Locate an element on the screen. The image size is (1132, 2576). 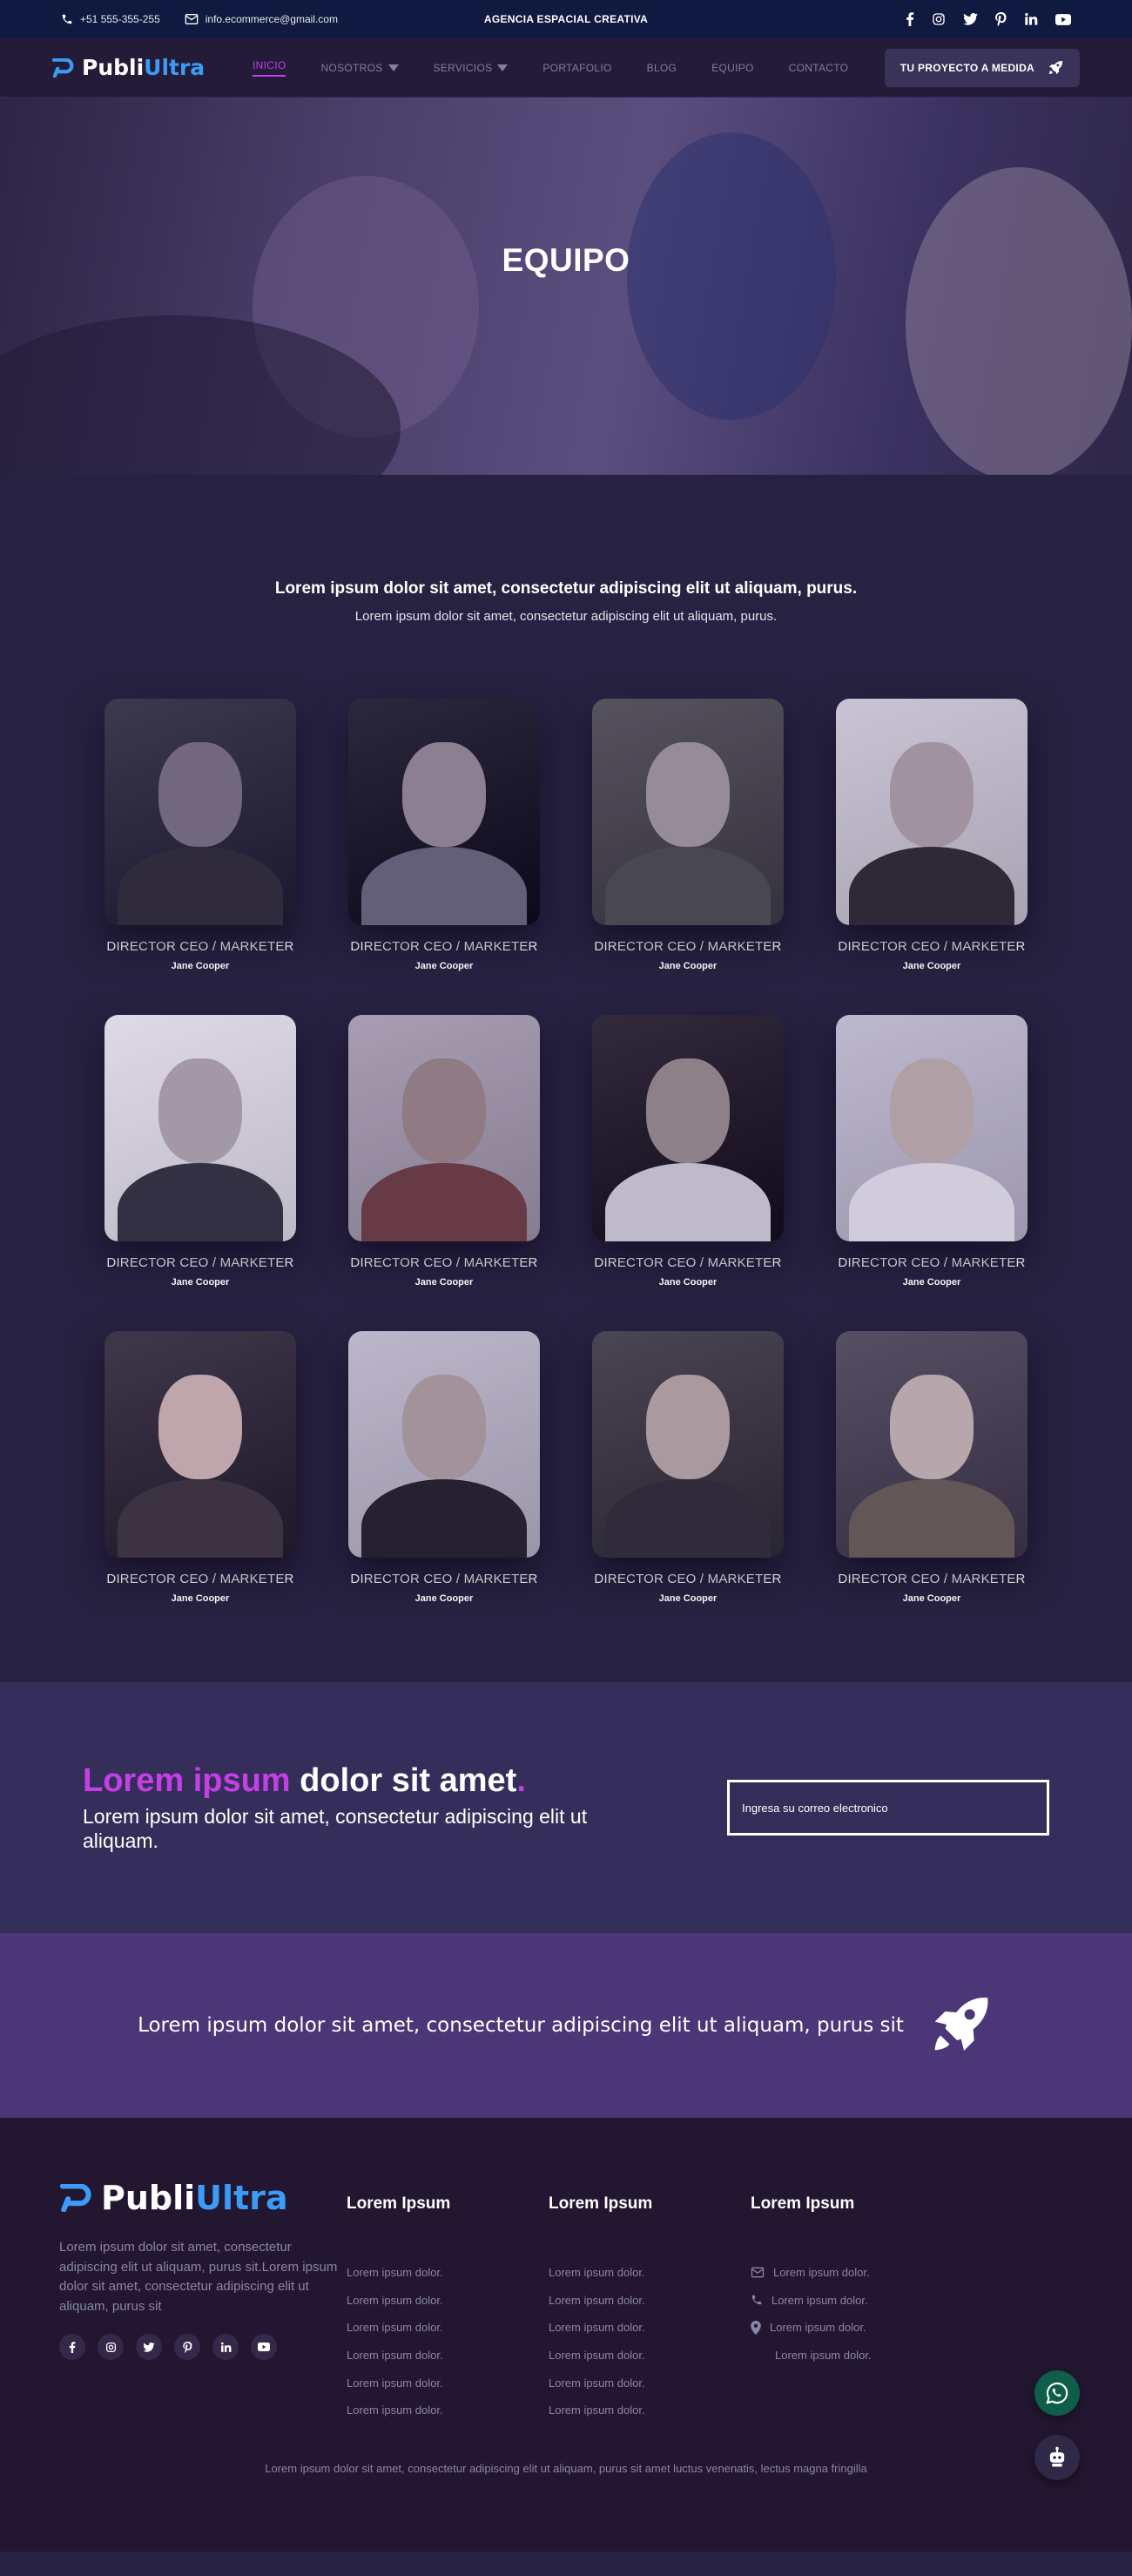
chatbot-button is located at coordinates (1057, 2457).